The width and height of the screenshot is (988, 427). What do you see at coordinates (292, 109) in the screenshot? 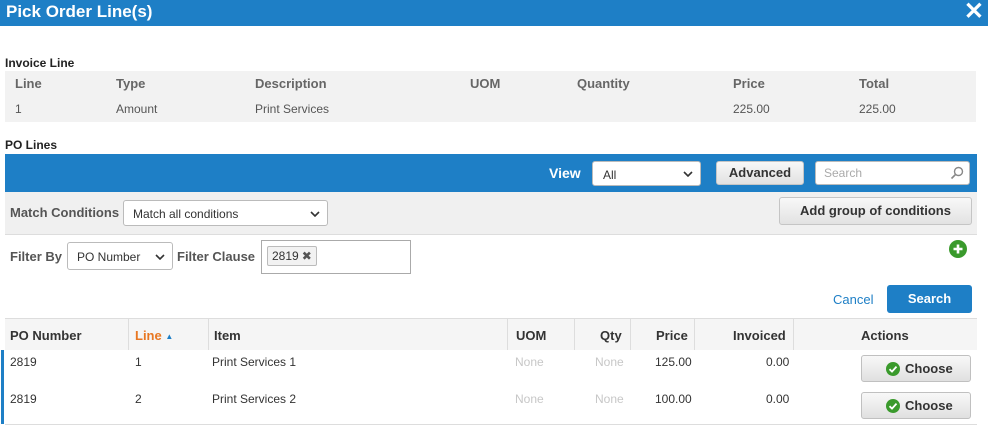
I see `invoice-value-description: Print Services` at bounding box center [292, 109].